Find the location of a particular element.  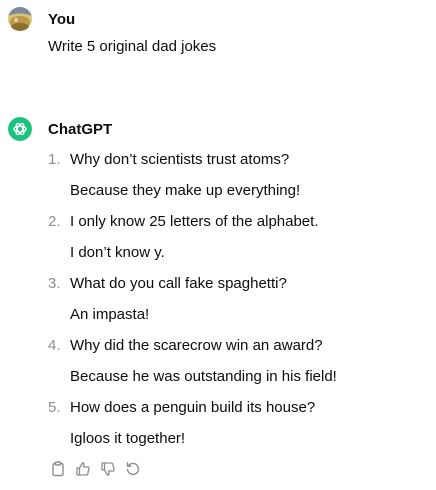

list-number: 5. is located at coordinates (54, 407).